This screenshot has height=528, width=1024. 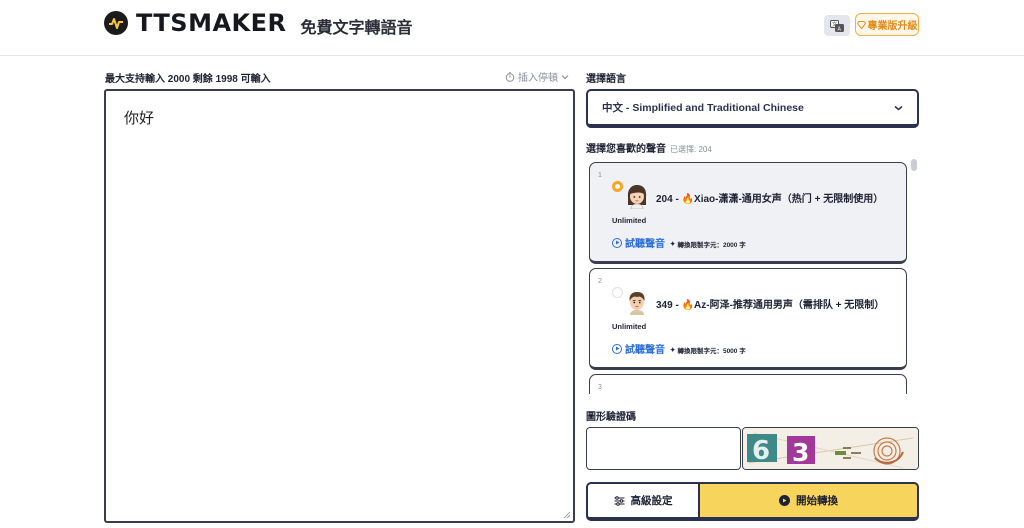 I want to click on captcha-label: 圖形驗證碼, so click(x=611, y=417).